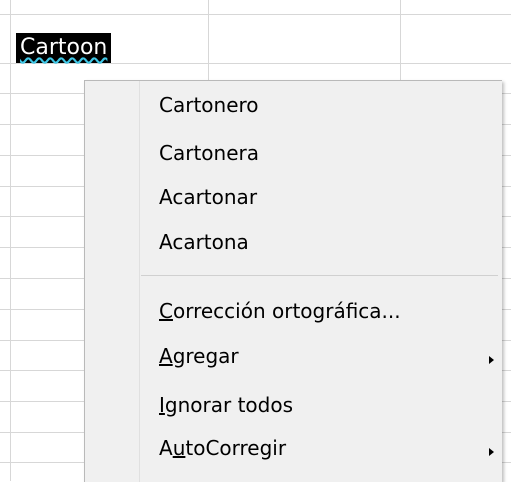 Image resolution: width=511 pixels, height=482 pixels. Describe the element at coordinates (209, 106) in the screenshot. I see `suggestion-item: Cartonero` at that location.